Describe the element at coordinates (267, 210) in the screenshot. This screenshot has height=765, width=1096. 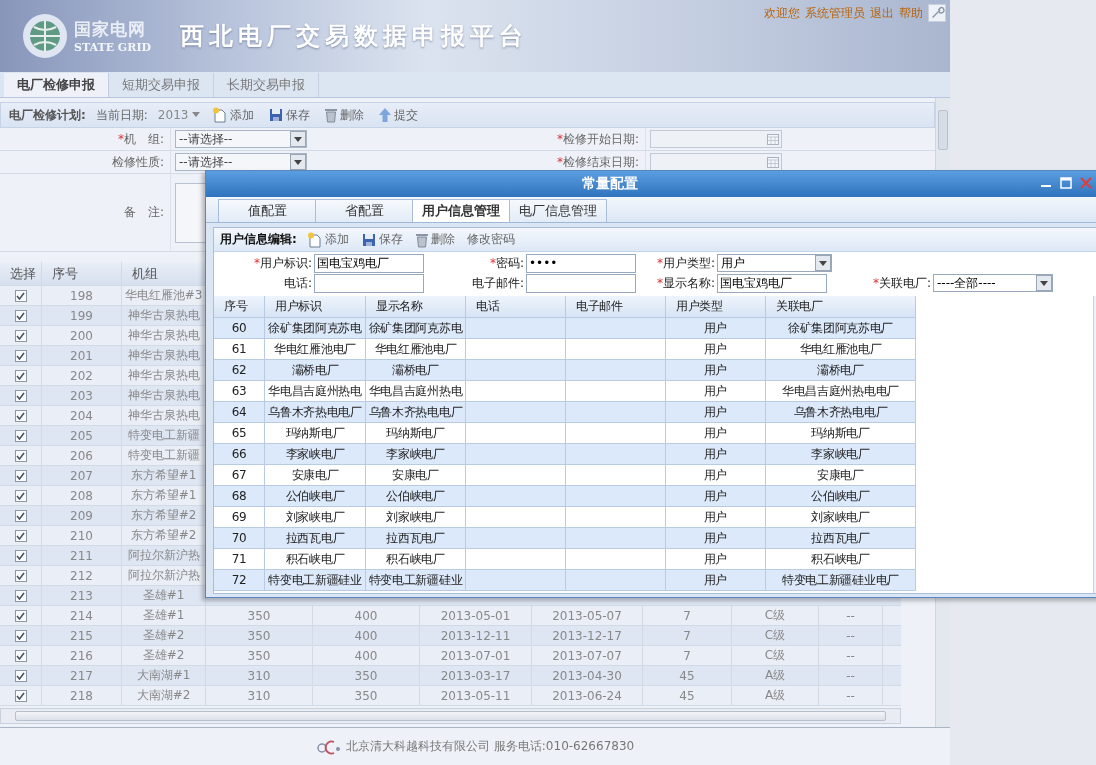
I see `tab: 值配置` at that location.